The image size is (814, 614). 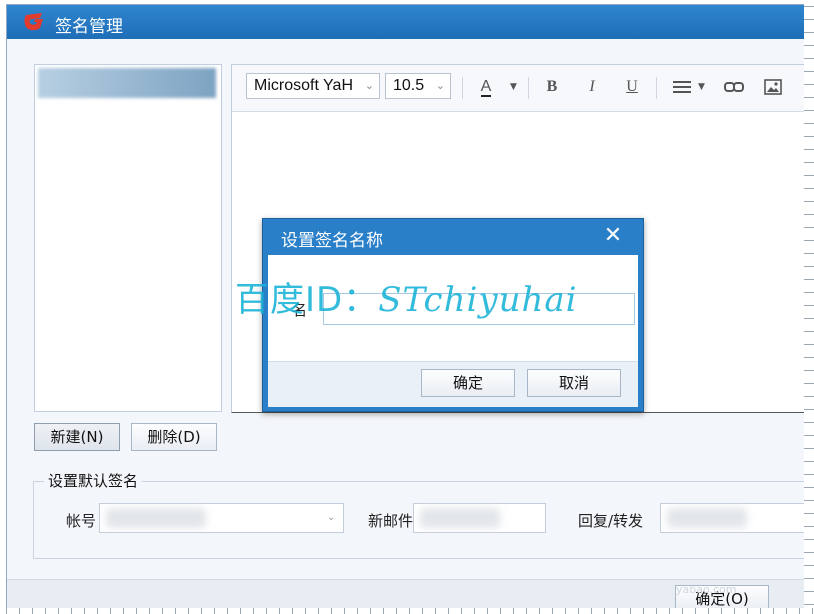 What do you see at coordinates (332, 241) in the screenshot?
I see `dialog-title: 设置签名名称` at bounding box center [332, 241].